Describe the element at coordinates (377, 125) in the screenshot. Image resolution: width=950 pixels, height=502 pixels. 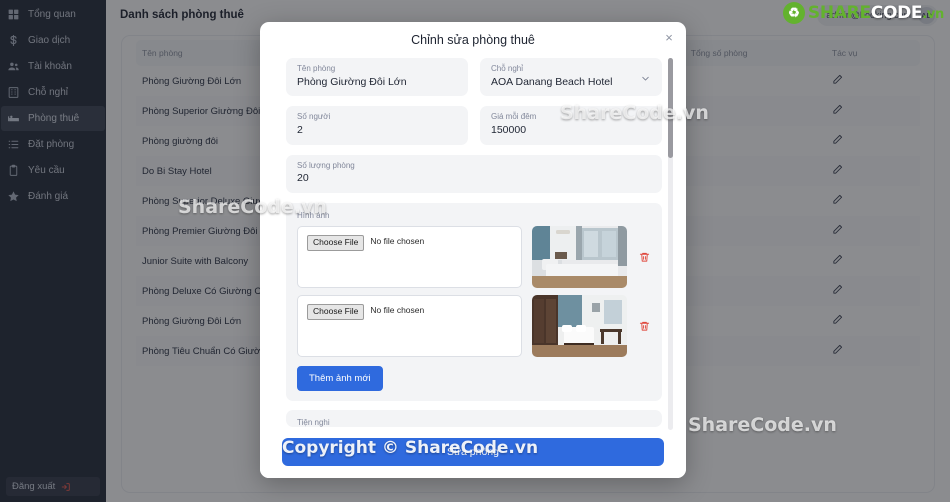
I see `guests-field: Số người 2` at that location.